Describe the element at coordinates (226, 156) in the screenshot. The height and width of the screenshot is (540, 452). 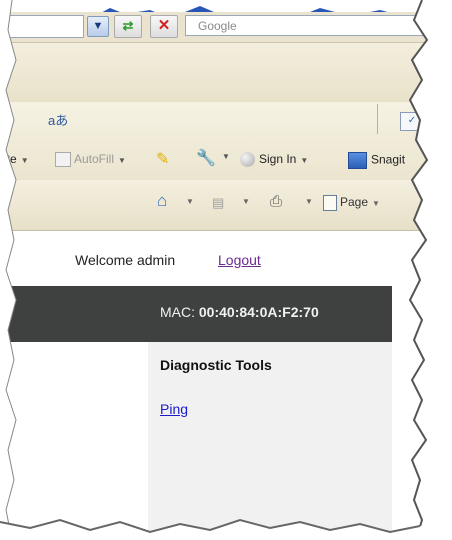
I see `wrench-dropdown-icon: ▼` at that location.